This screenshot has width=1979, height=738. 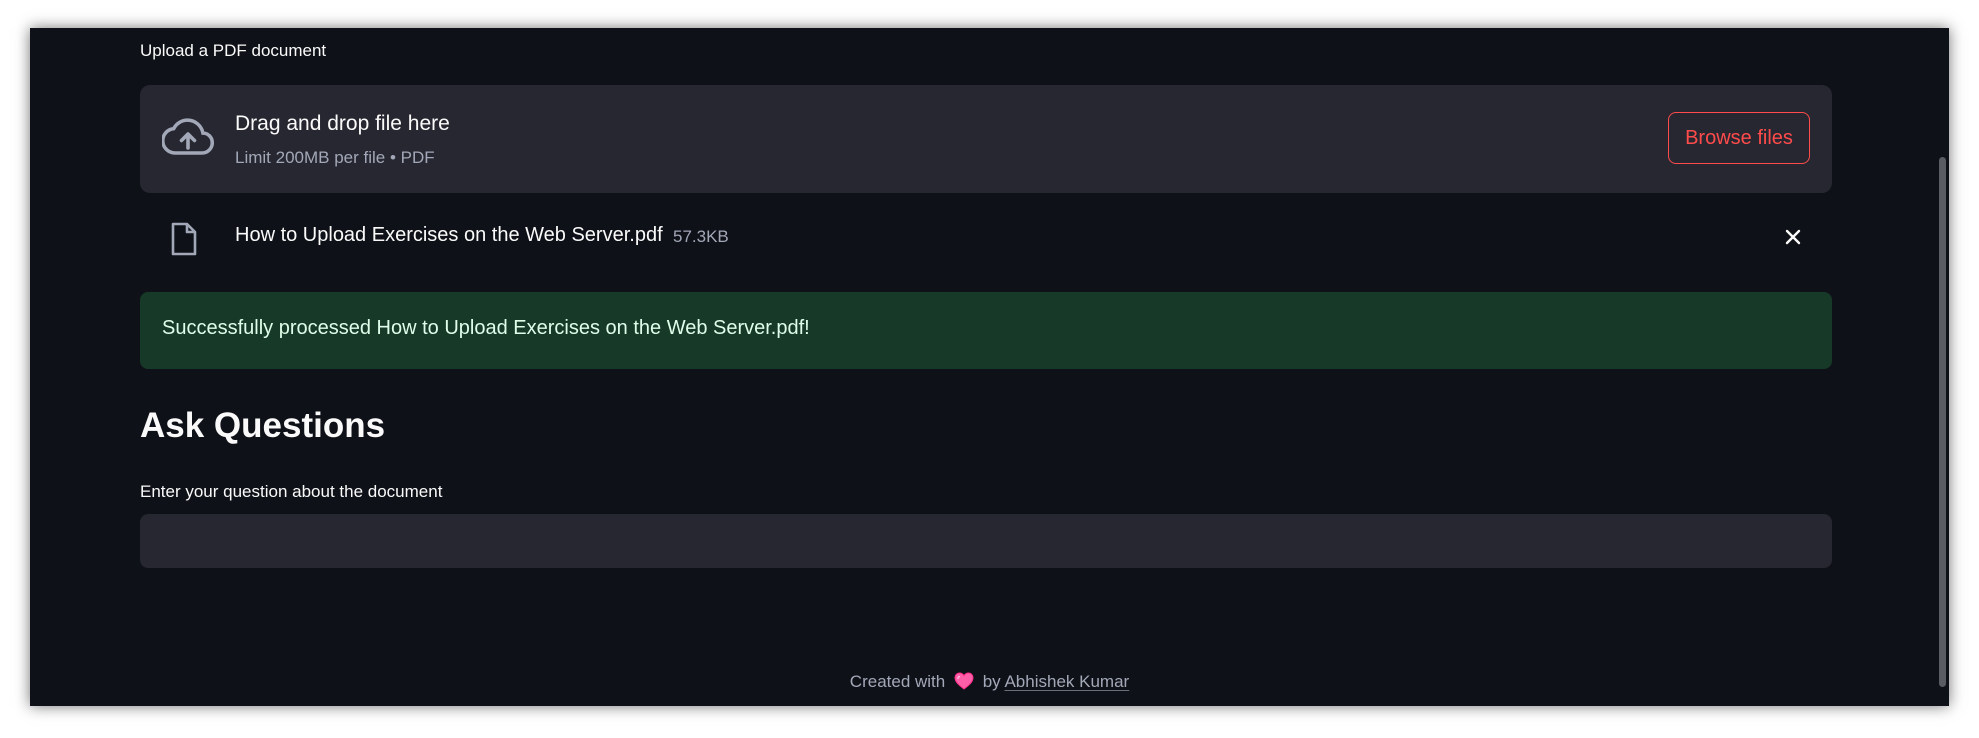 I want to click on remove-file-button, so click(x=1793, y=237).